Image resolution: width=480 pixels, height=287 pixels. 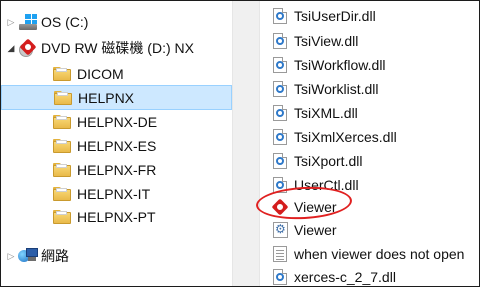 I want to click on file-item: when viewer does not open, so click(x=369, y=254).